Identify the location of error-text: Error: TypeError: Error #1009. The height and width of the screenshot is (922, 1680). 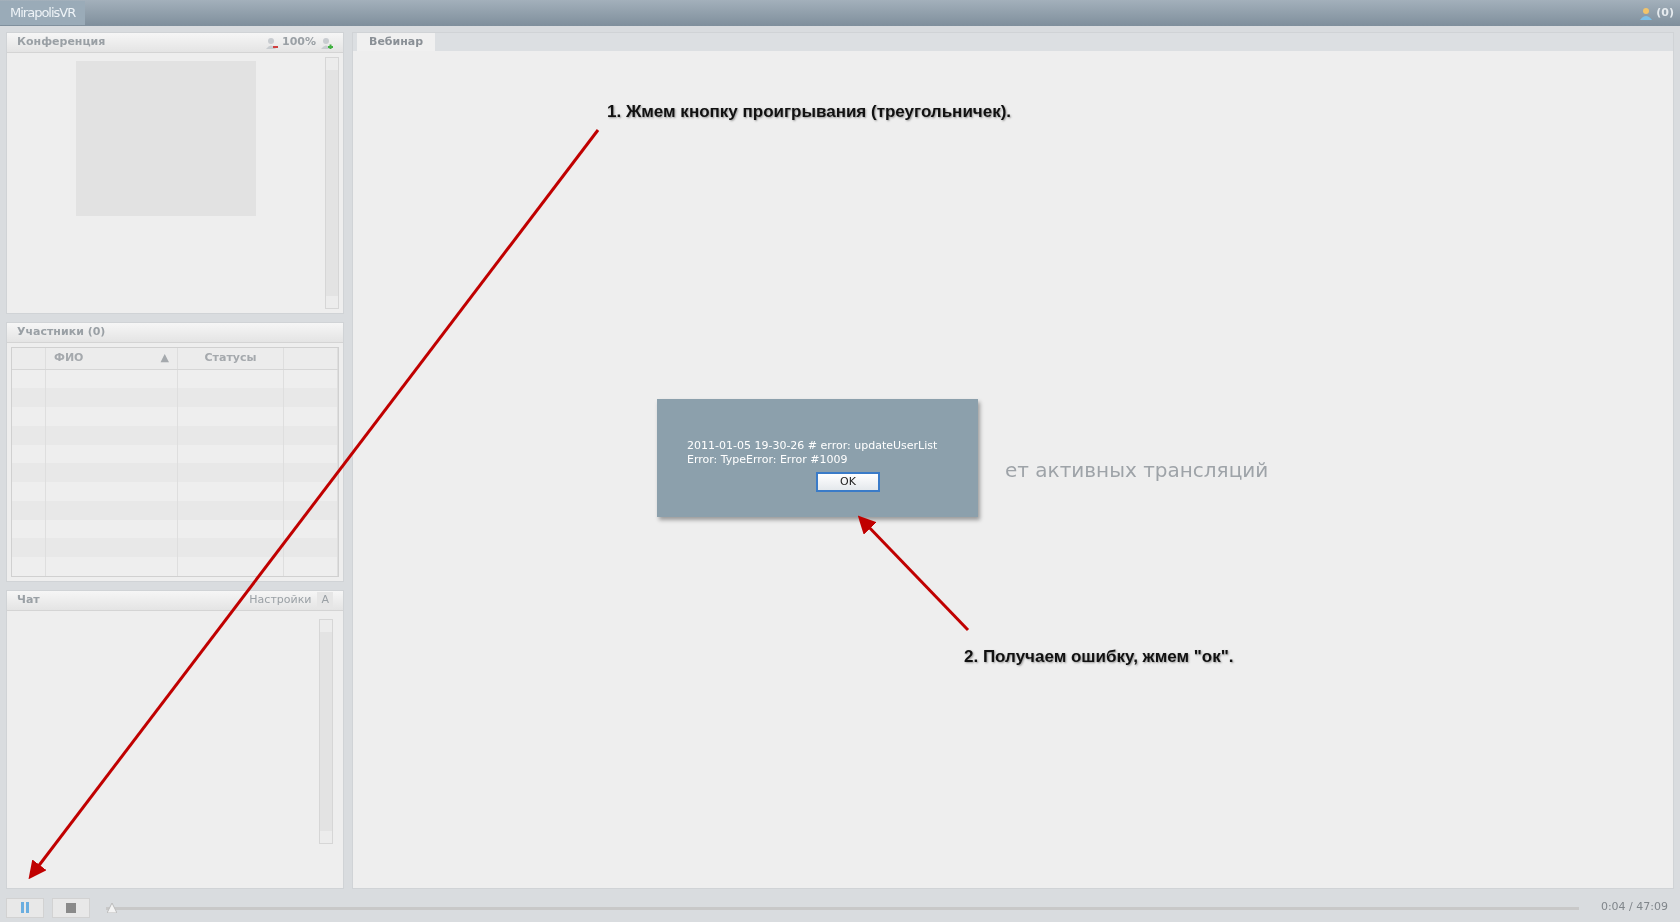
(768, 460).